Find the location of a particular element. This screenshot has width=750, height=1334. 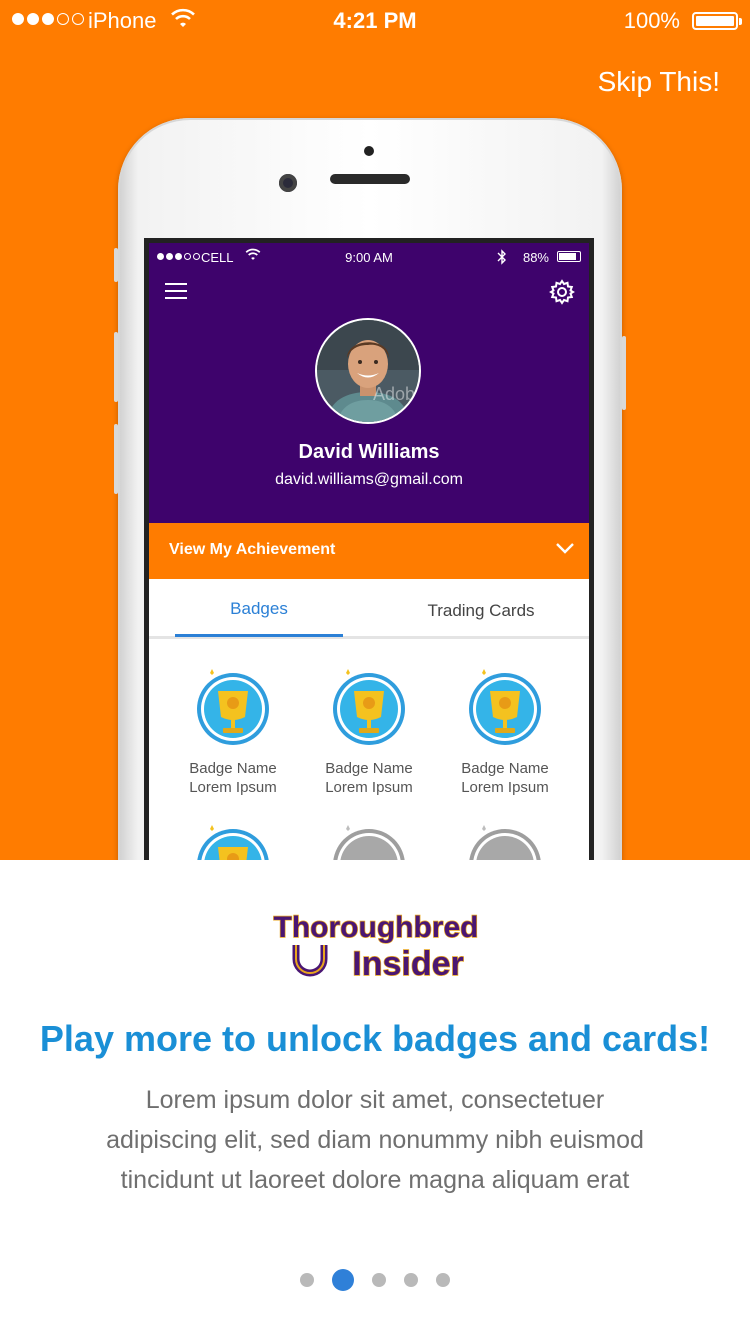

settings-gear-icon is located at coordinates (562, 292).